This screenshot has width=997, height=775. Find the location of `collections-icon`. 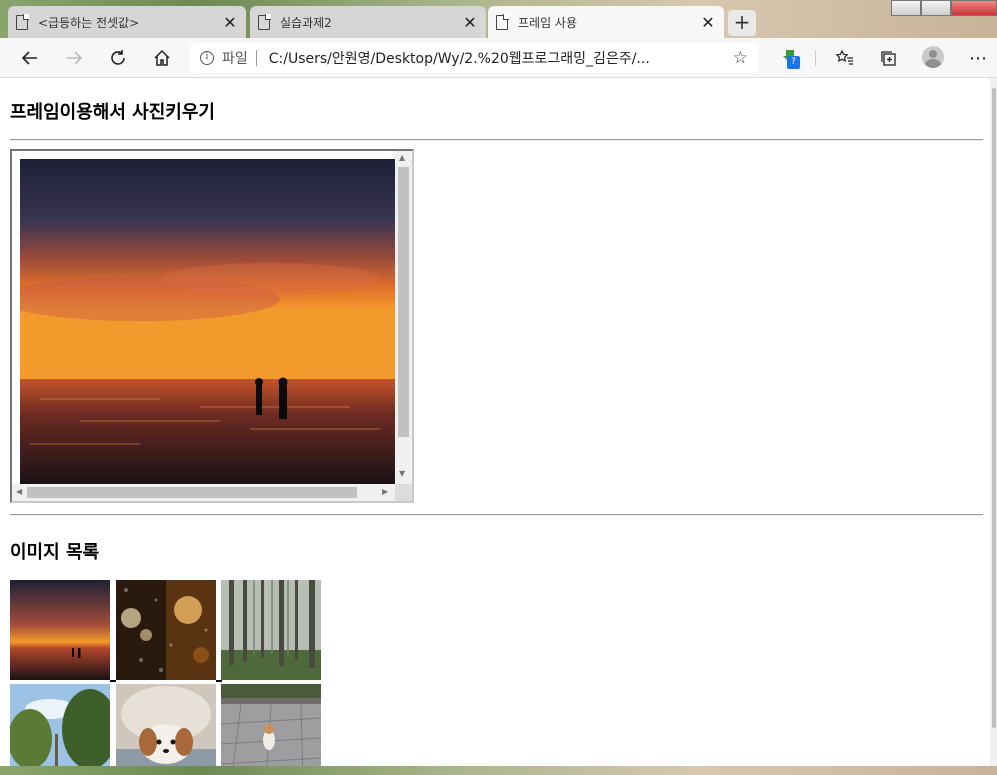

collections-icon is located at coordinates (889, 58).